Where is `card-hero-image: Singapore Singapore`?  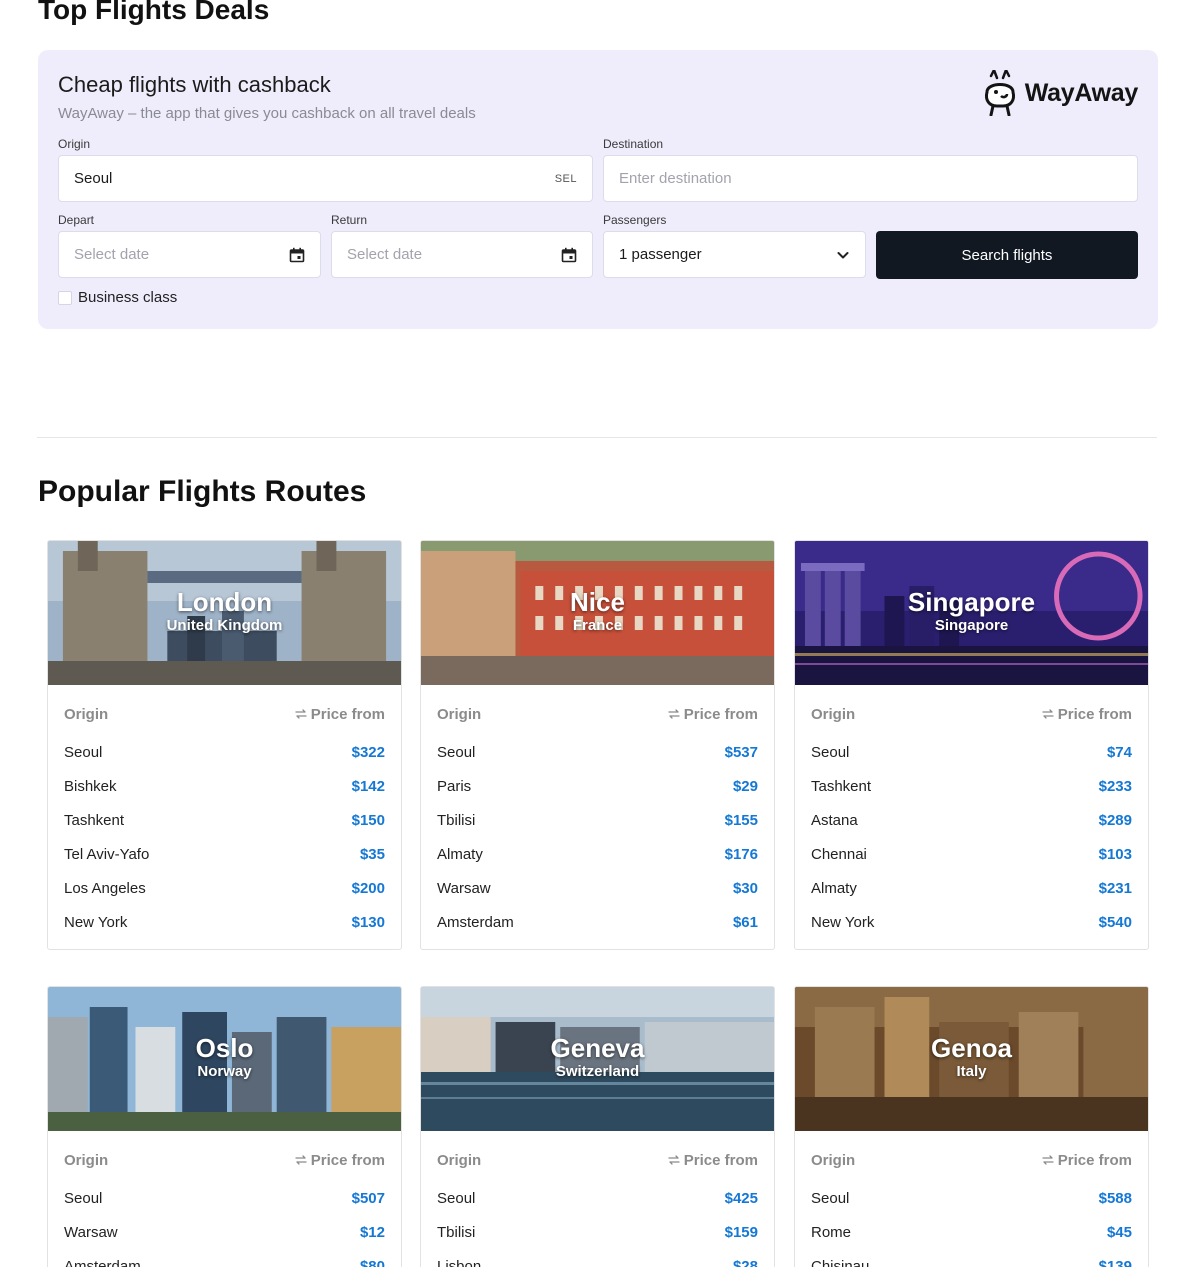
card-hero-image: Singapore Singapore is located at coordinates (971, 613).